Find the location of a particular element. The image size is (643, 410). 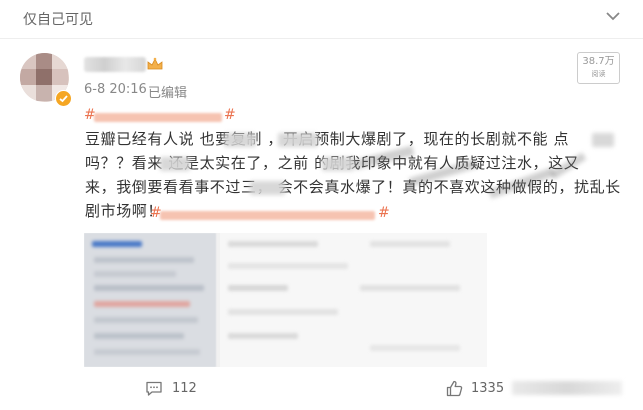

top-bar: 仅自己可见 is located at coordinates (321, 19).